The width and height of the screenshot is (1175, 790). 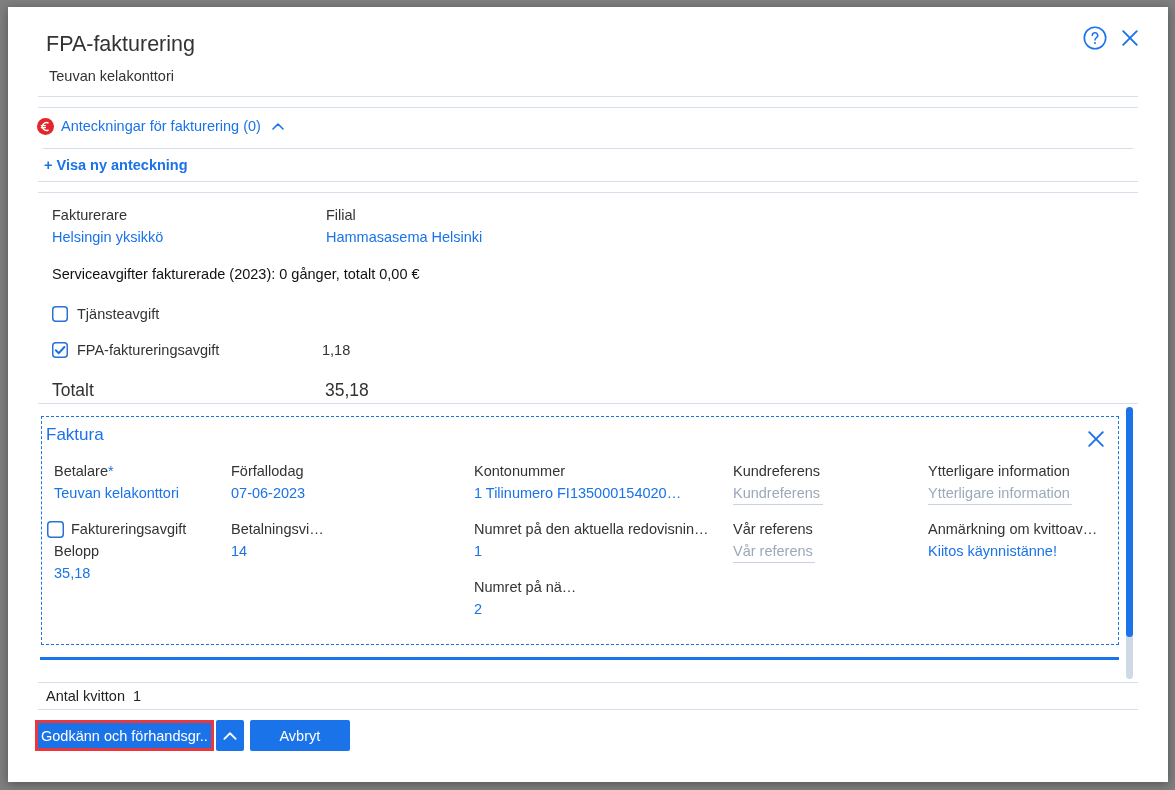 I want to click on cancel-button: Avbryt, so click(x=299, y=735).